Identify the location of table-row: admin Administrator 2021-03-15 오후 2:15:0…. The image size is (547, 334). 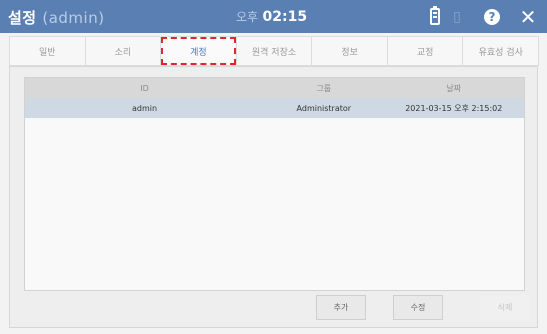
(274, 108).